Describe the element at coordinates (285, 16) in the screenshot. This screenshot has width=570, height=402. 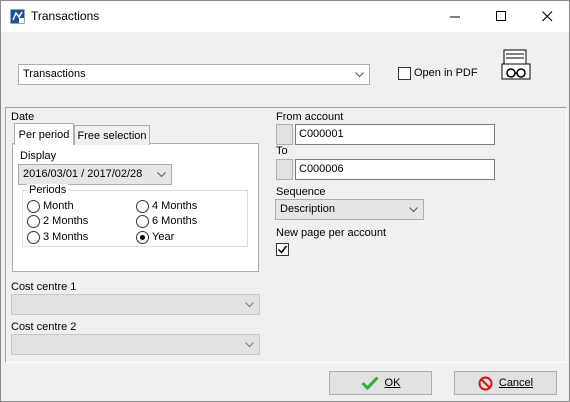
I see `title-bar: Transactions` at that location.